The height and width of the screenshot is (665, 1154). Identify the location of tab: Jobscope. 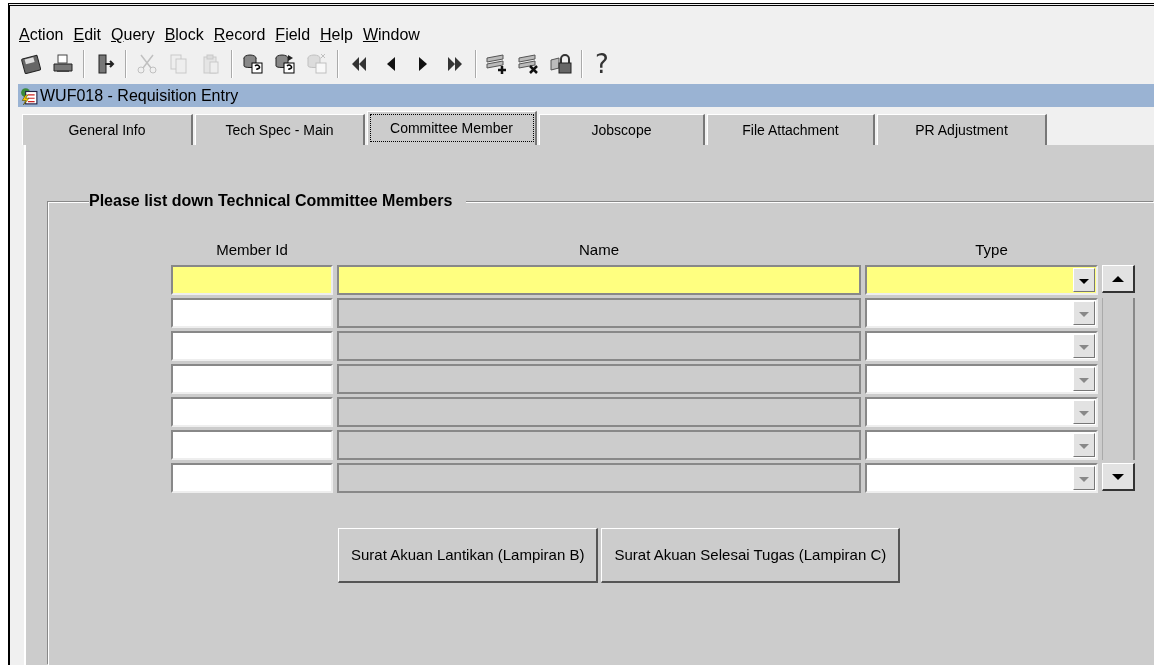
(622, 129).